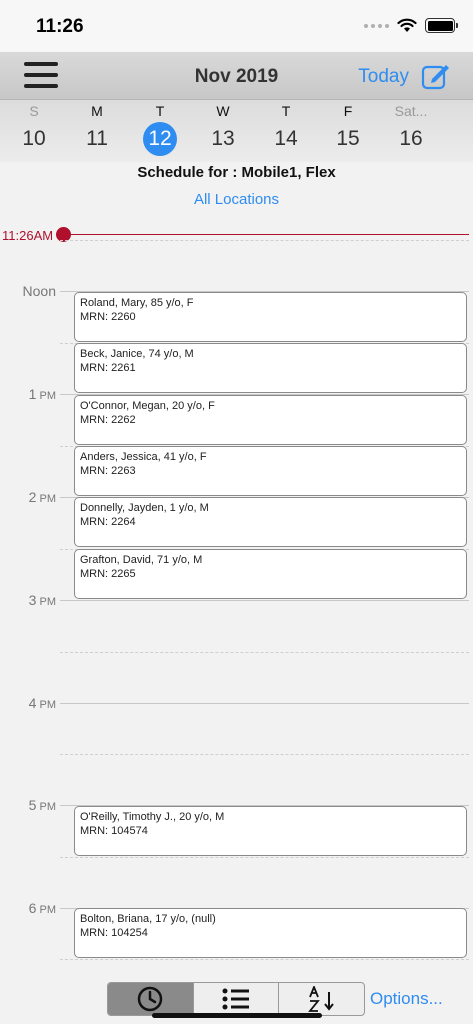  What do you see at coordinates (114, 831) in the screenshot?
I see `patient-mrn: MRN: 104574` at bounding box center [114, 831].